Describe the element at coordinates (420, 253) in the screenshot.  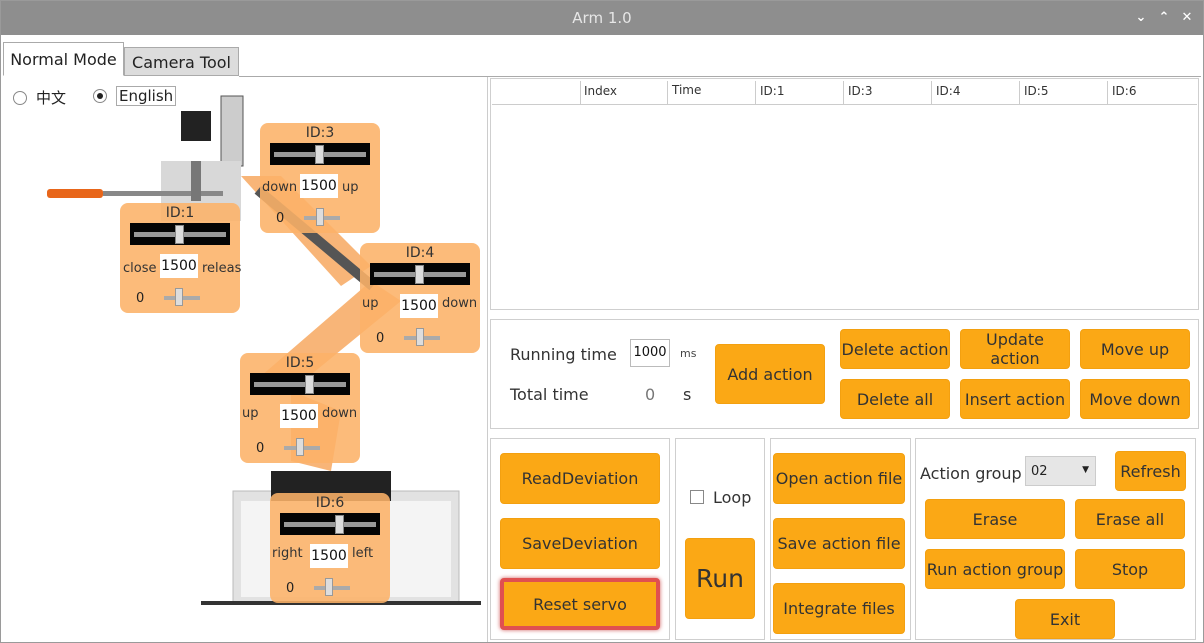
I see `servo-id4-label: ID:4` at that location.